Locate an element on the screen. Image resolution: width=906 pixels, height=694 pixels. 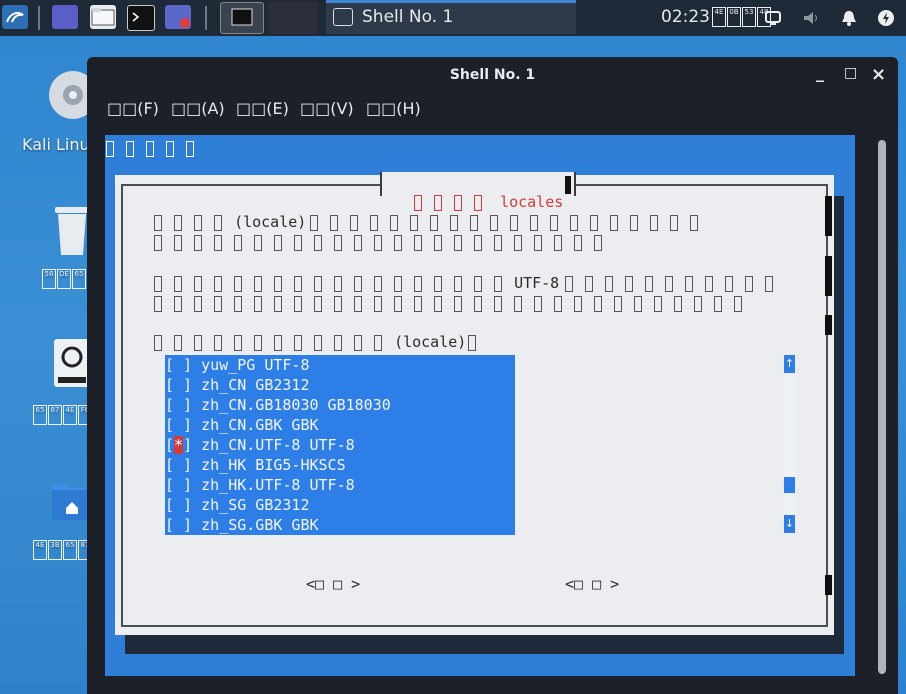
file-system-desktop-icon is located at coordinates (72, 365).